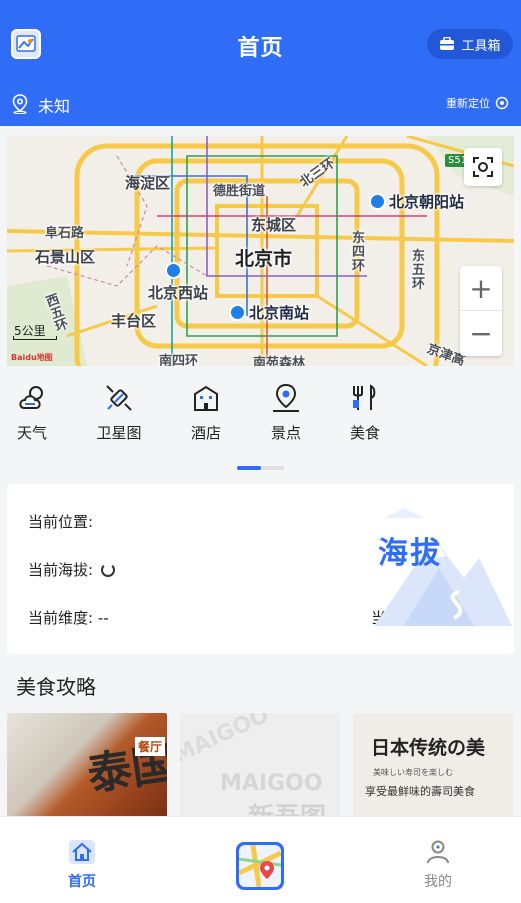  Describe the element at coordinates (31, 397) in the screenshot. I see `weather-icon` at that location.